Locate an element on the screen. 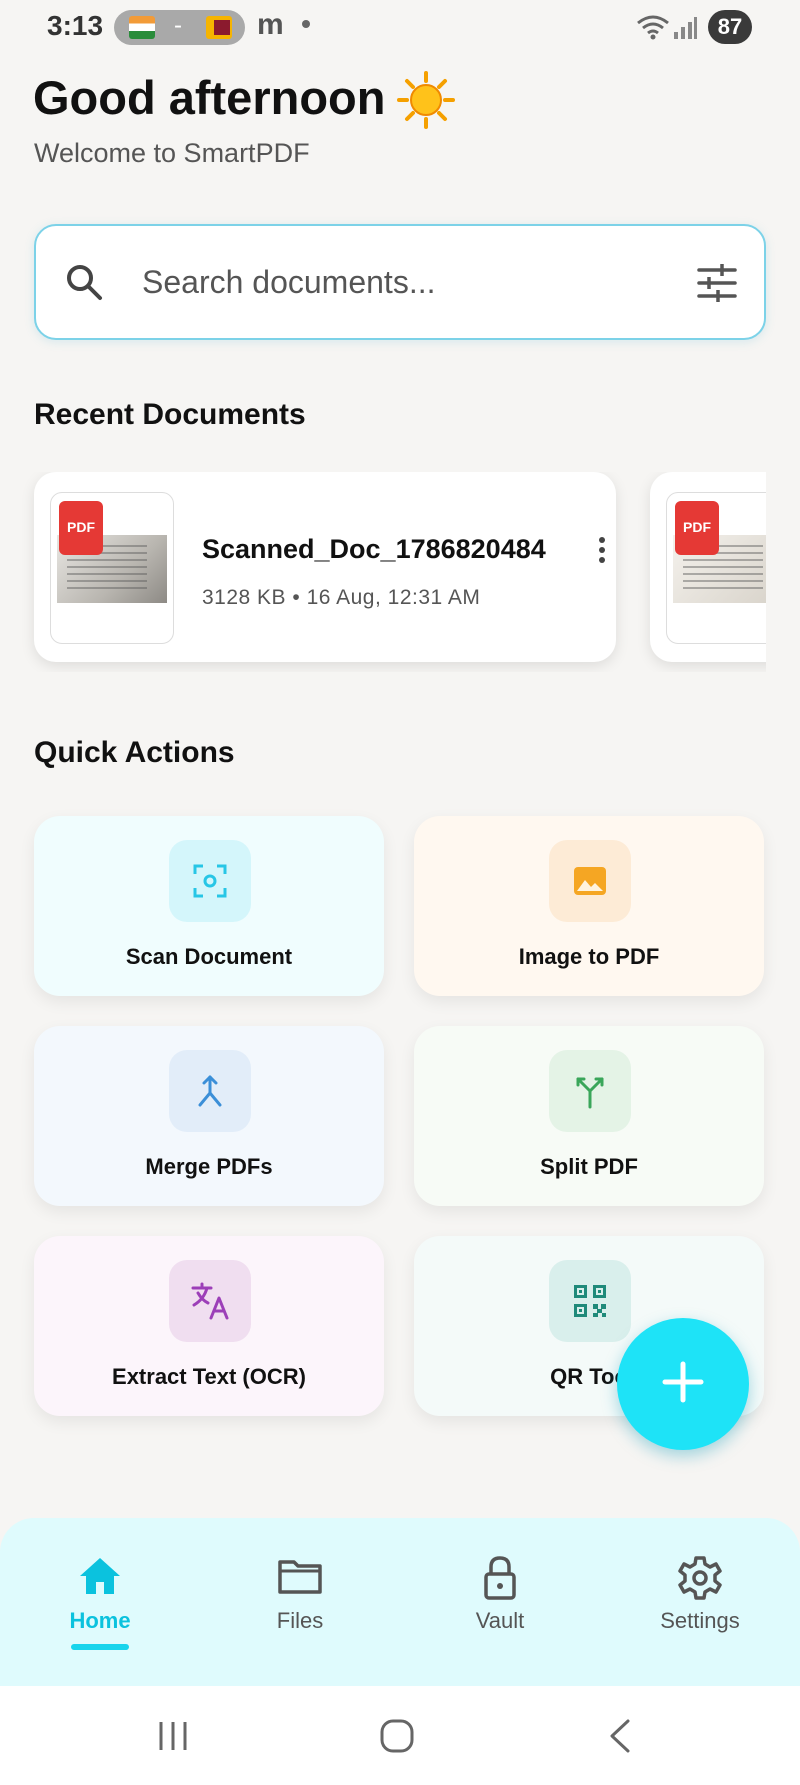 The width and height of the screenshot is (800, 1785). nav-item-home: Home is located at coordinates (100, 1602).